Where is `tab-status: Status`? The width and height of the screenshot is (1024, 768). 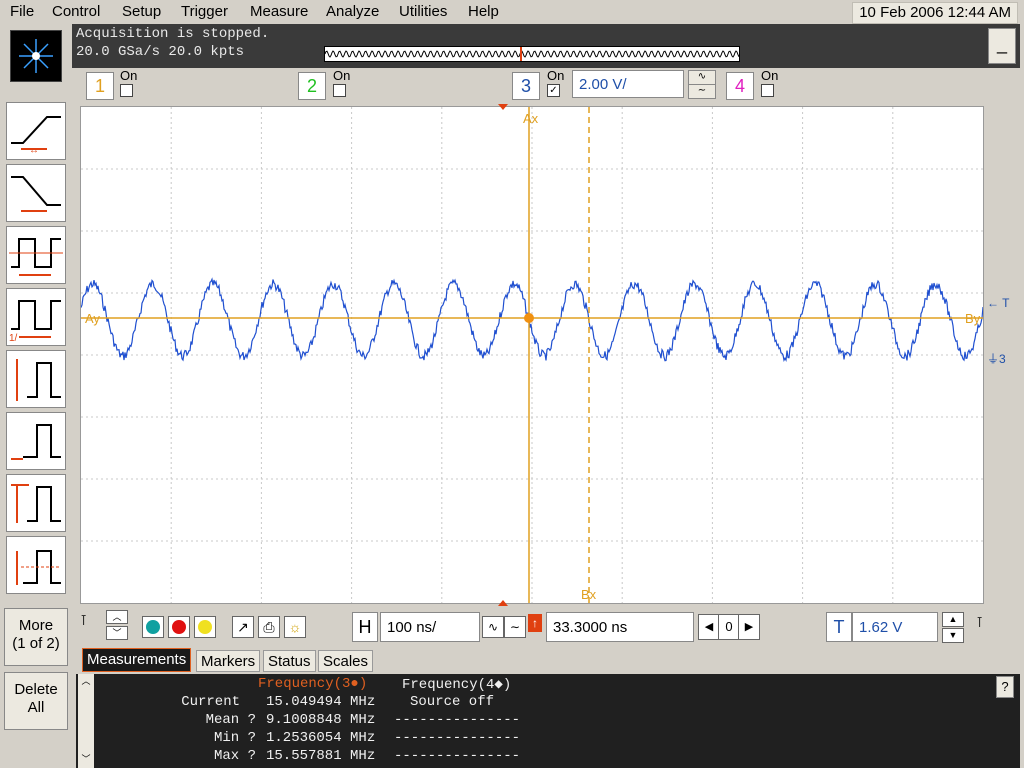 tab-status: Status is located at coordinates (289, 661).